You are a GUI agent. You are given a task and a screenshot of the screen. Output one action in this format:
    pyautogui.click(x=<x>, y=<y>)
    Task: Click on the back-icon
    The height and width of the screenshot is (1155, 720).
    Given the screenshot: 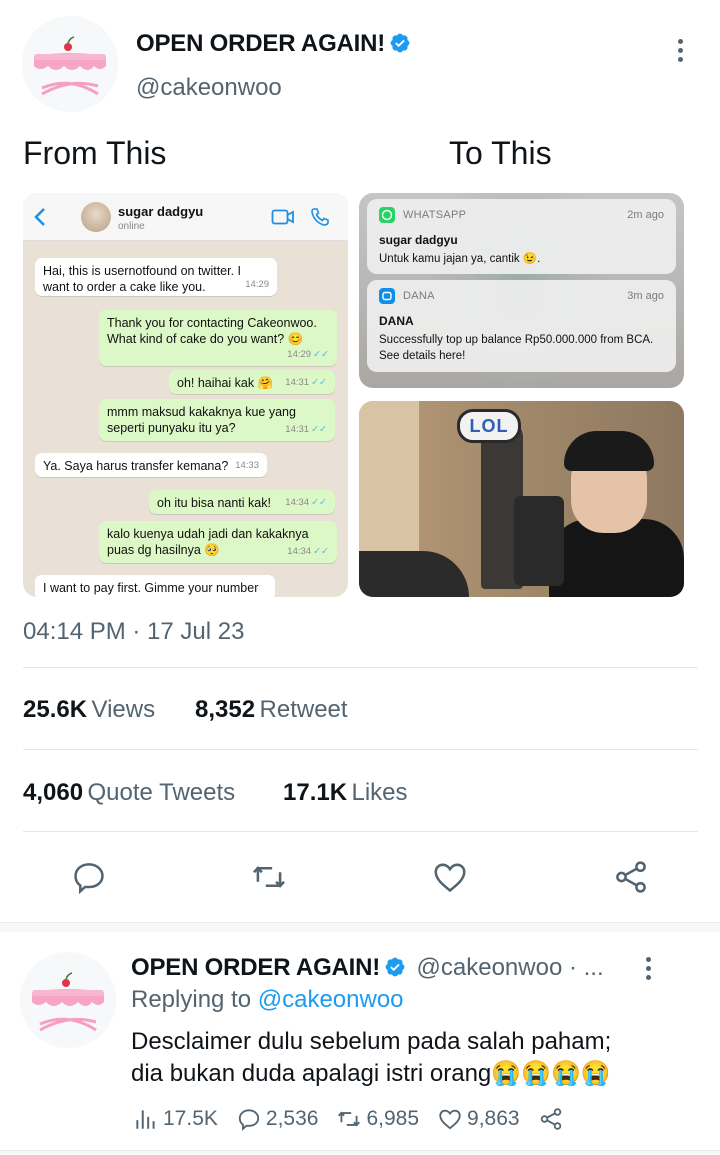 What is the action you would take?
    pyautogui.click(x=39, y=217)
    